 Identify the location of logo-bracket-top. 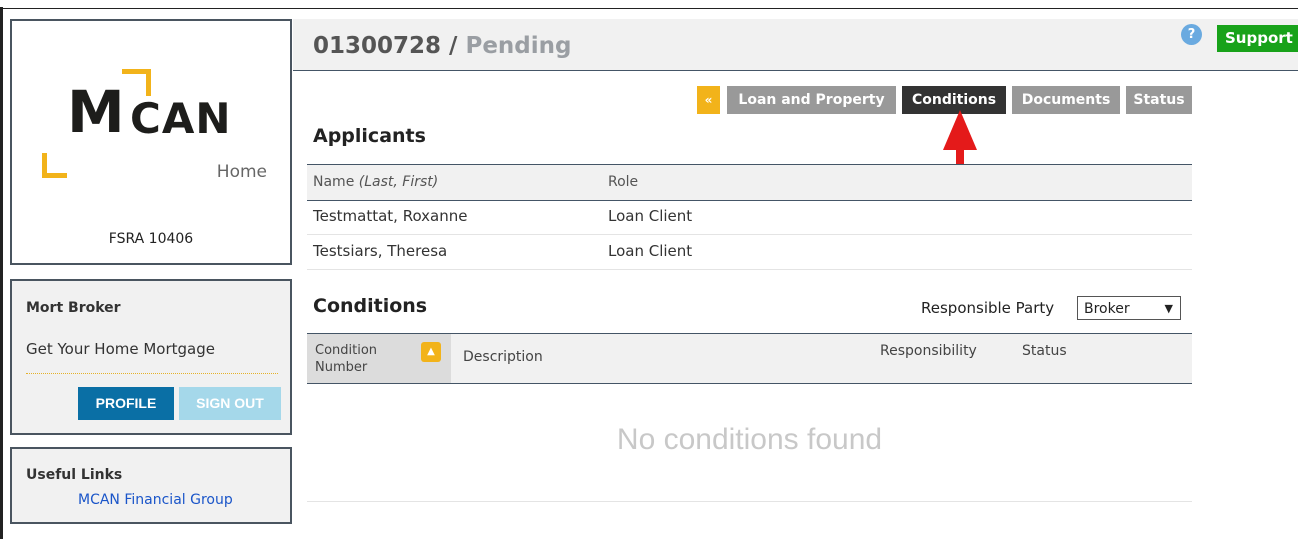
(136, 82).